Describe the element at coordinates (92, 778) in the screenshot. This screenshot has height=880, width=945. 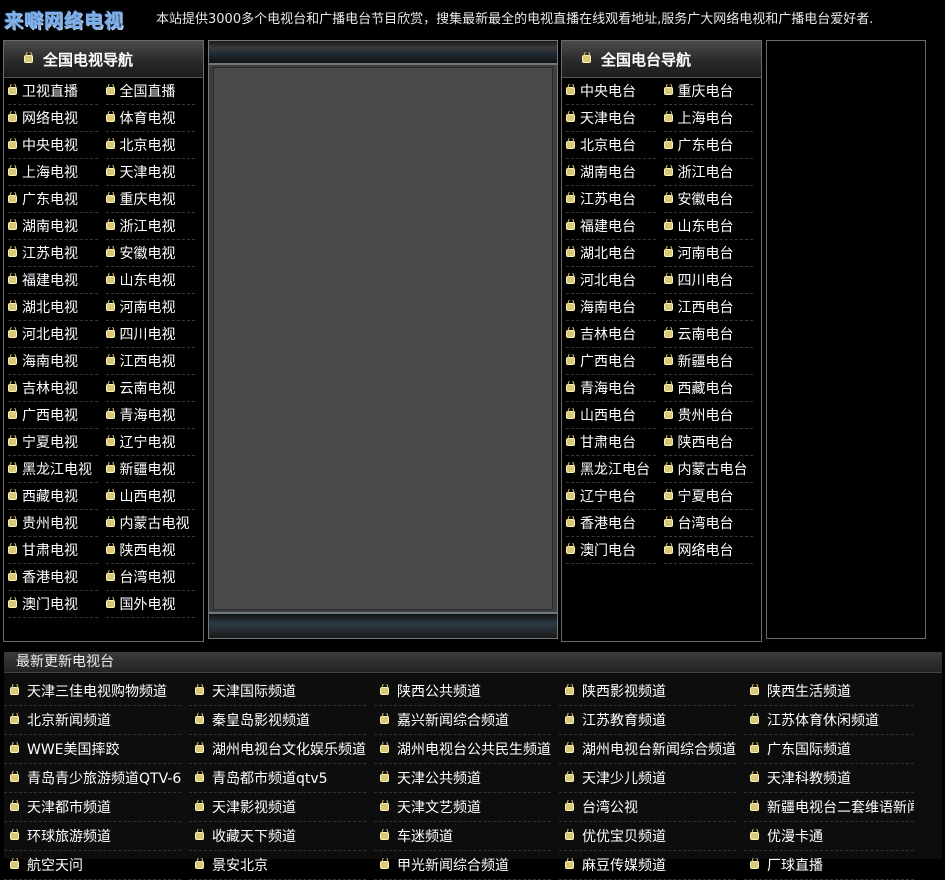
I see `latest-station-item: 青岛青少旅游频道QTV-6` at that location.